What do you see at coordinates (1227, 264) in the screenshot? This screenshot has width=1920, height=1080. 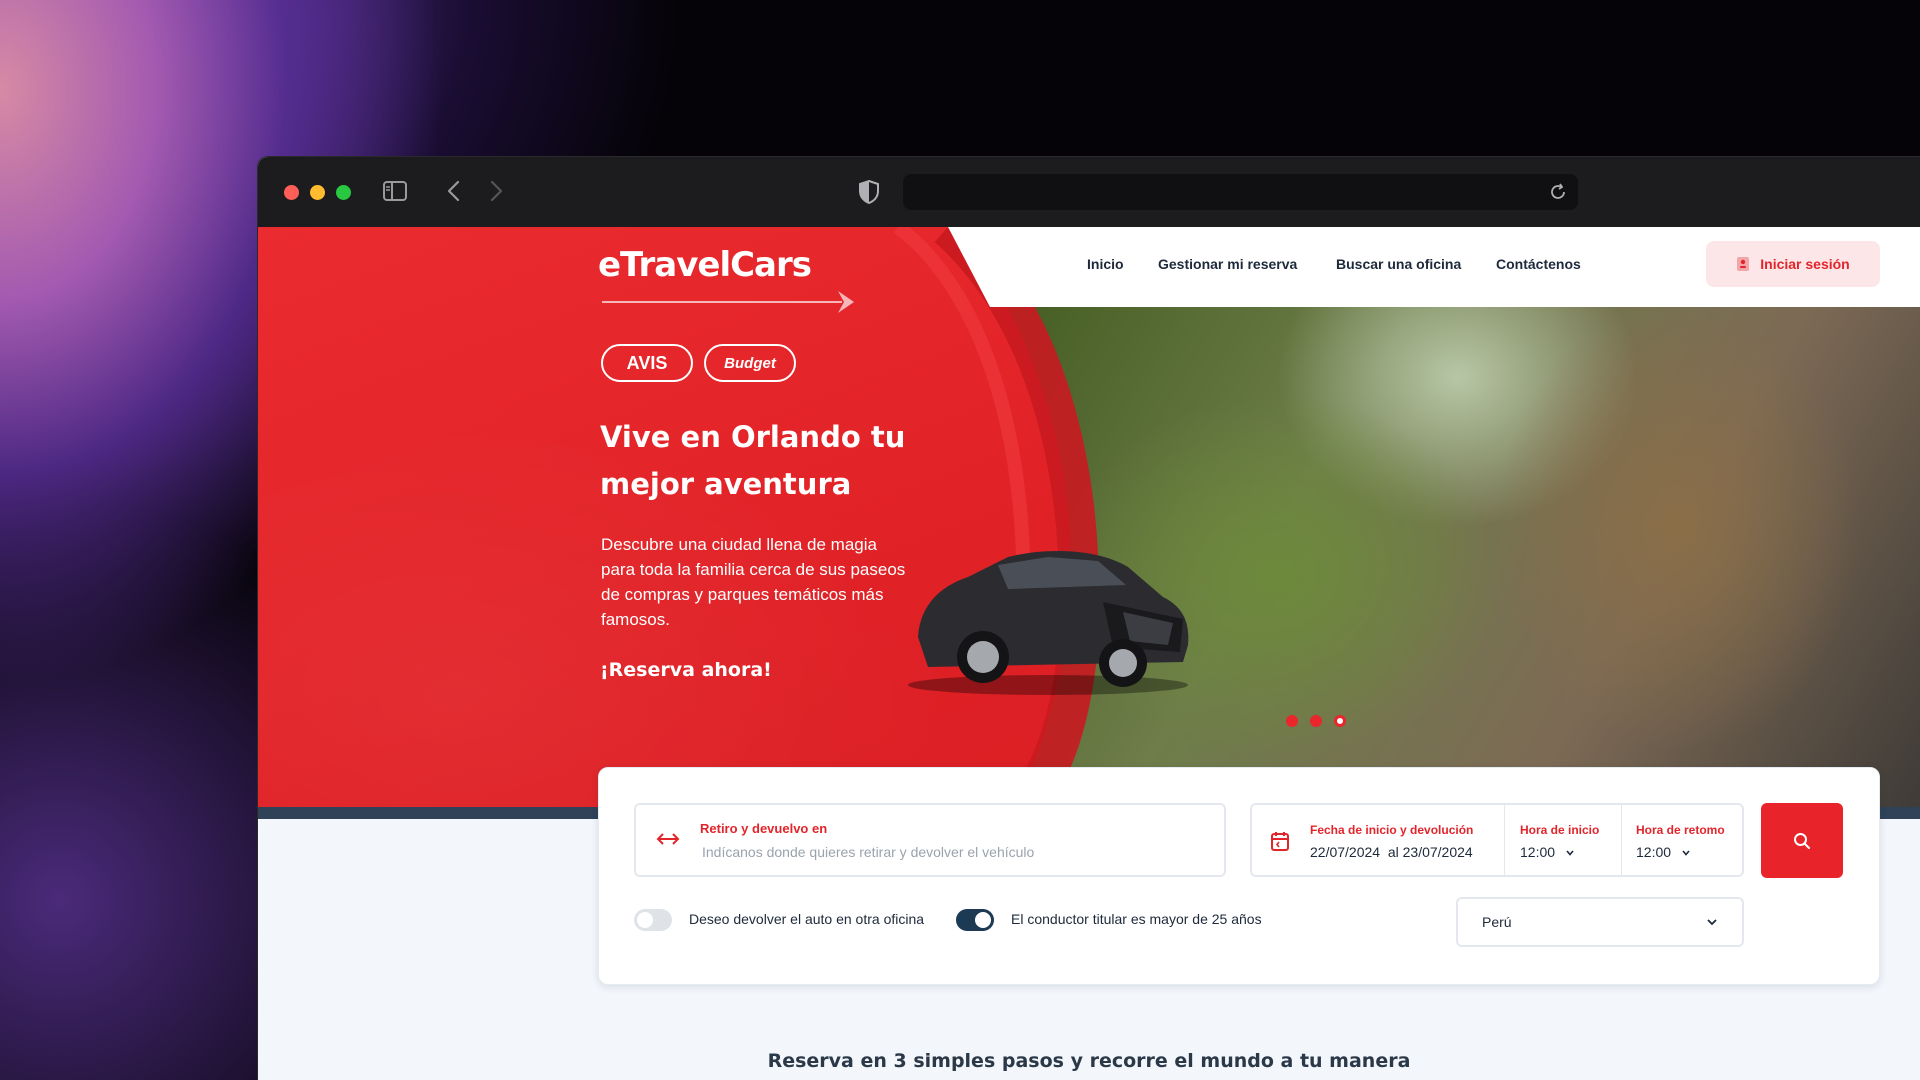 I see `nav-gestionar-reserva: Gestionar mi reserva` at bounding box center [1227, 264].